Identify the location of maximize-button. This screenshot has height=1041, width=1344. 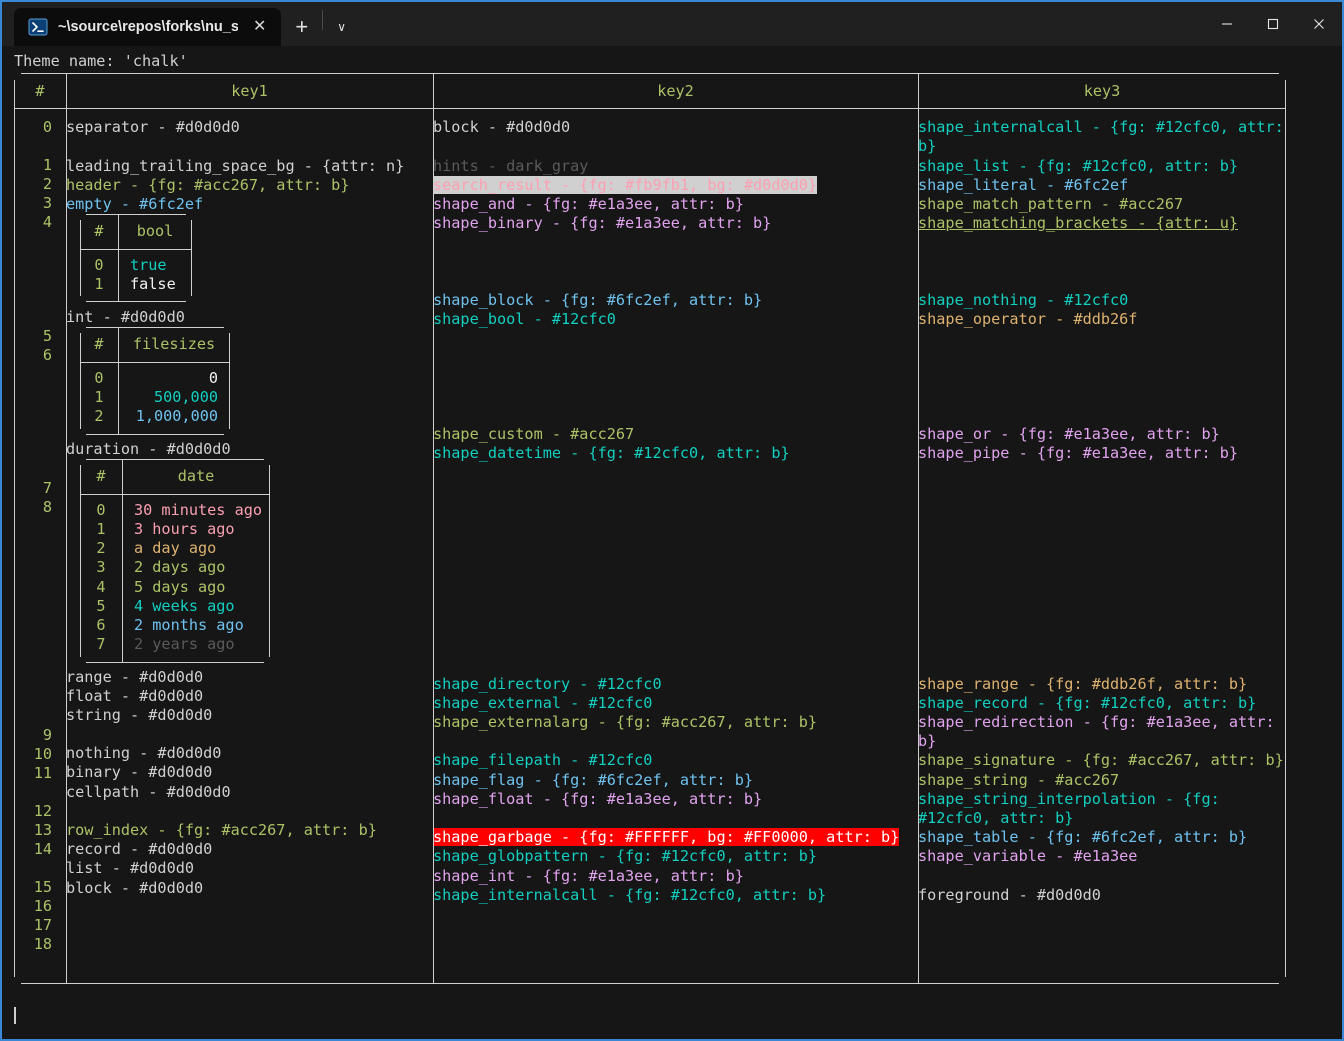
(1273, 24).